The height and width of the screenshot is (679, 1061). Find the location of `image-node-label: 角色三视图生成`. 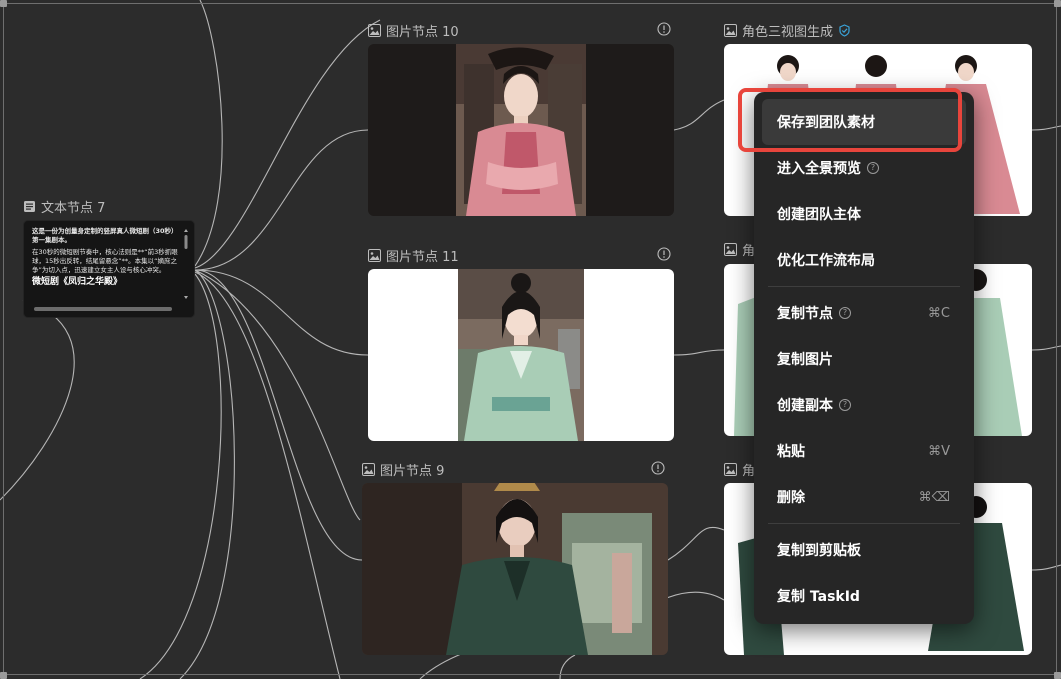

image-node-label: 角色三视图生成 is located at coordinates (788, 32).